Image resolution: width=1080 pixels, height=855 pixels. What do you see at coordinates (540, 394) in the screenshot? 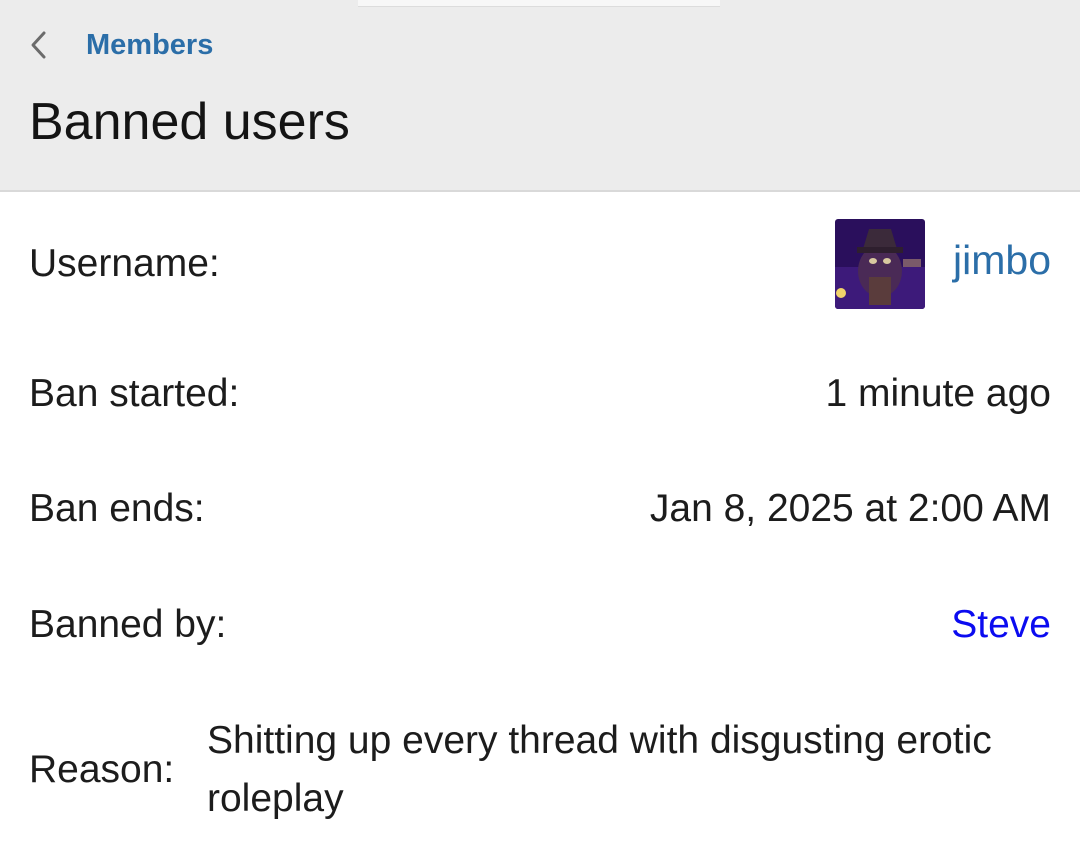
I see `ban-started-row: Ban started: 1 minute ago` at bounding box center [540, 394].